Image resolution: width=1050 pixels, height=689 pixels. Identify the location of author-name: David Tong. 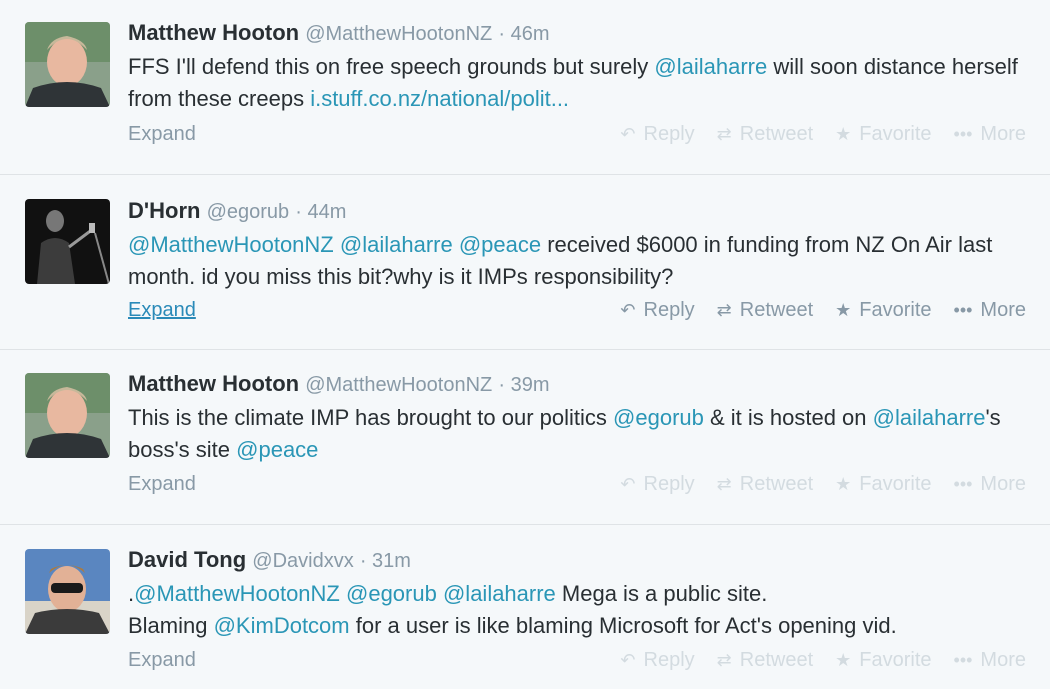
(187, 559).